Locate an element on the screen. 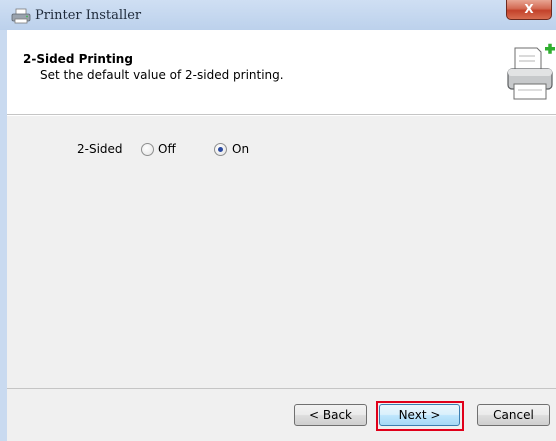  printer-icon is located at coordinates (21, 16).